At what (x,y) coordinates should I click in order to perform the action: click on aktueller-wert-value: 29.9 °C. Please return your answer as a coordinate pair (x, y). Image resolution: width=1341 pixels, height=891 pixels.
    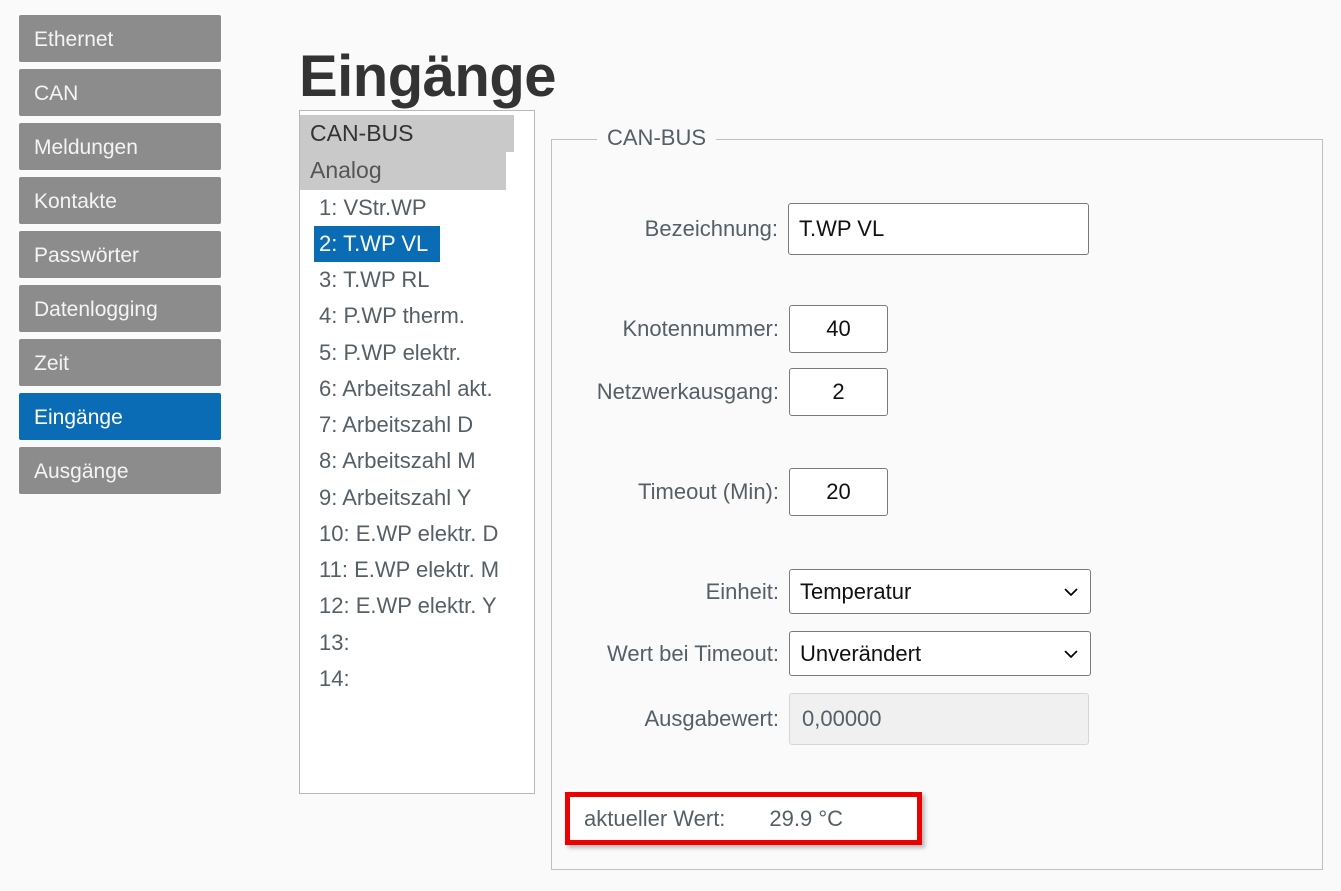
    Looking at the image, I should click on (806, 818).